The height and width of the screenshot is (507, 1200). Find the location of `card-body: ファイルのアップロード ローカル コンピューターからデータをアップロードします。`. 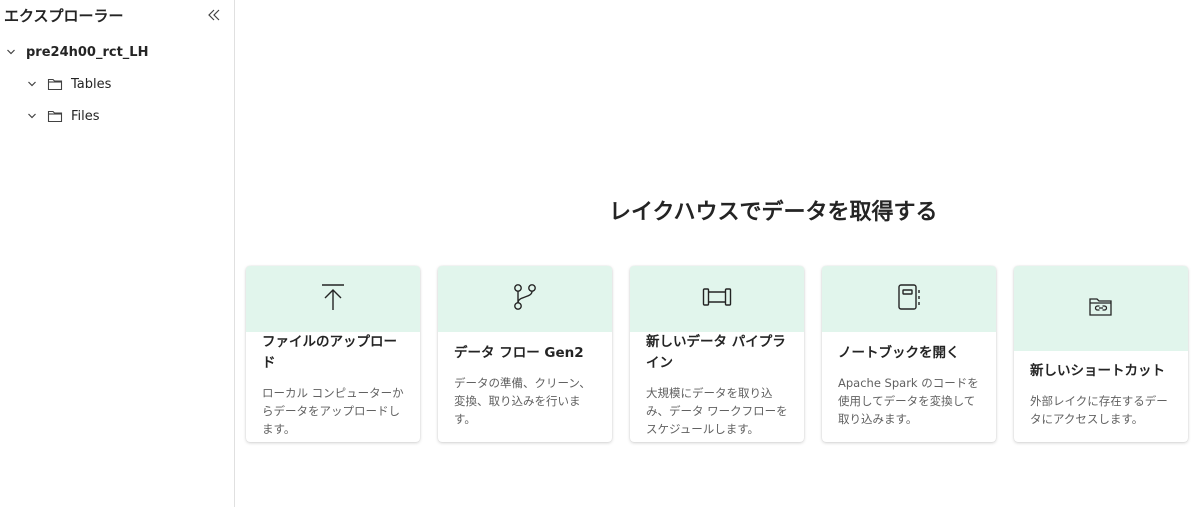

card-body: ファイルのアップロード ローカル コンピューターからデータをアップロードします。 is located at coordinates (333, 387).